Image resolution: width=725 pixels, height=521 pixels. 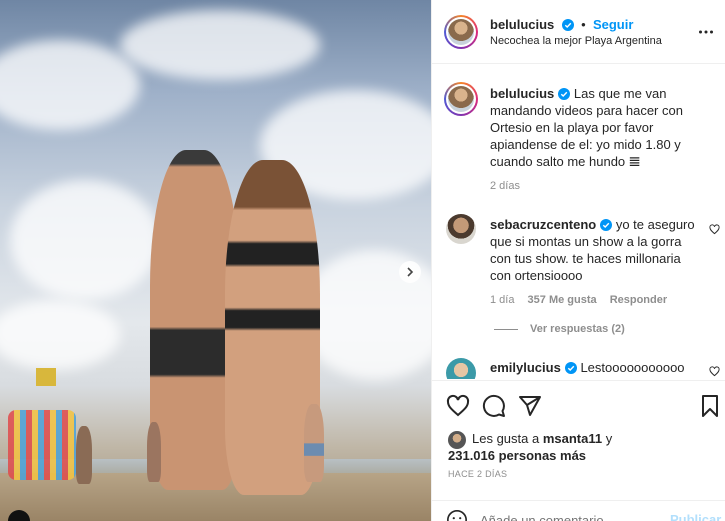 What do you see at coordinates (706, 32) in the screenshot?
I see `more-horizontal-icon` at bounding box center [706, 32].